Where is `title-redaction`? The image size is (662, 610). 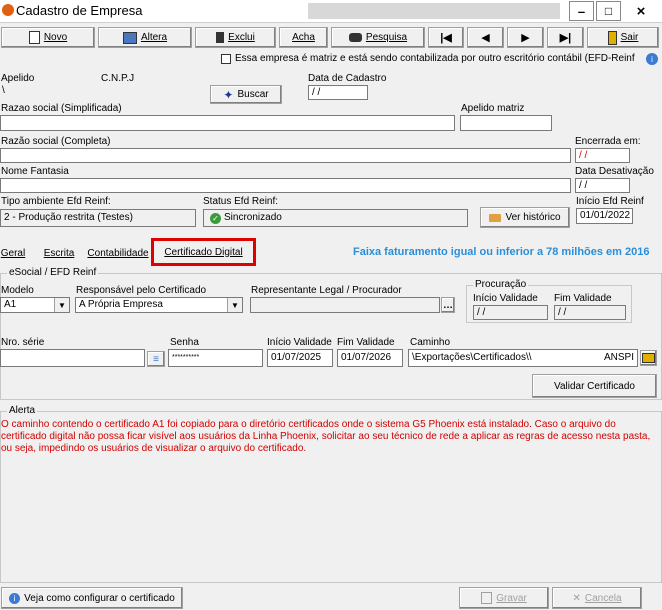 title-redaction is located at coordinates (226, 11).